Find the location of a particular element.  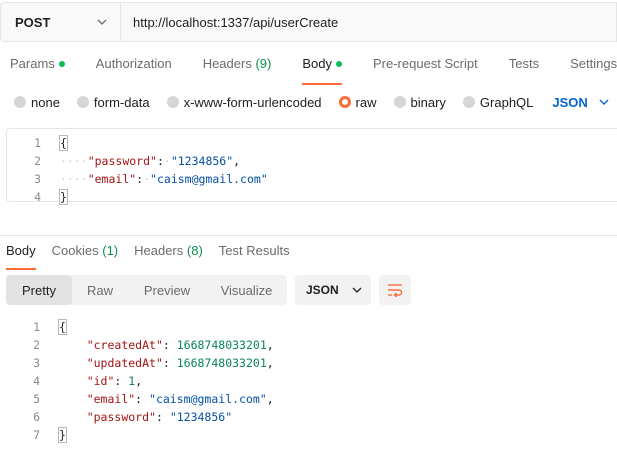

chevron-down-icon is located at coordinates (102, 22).